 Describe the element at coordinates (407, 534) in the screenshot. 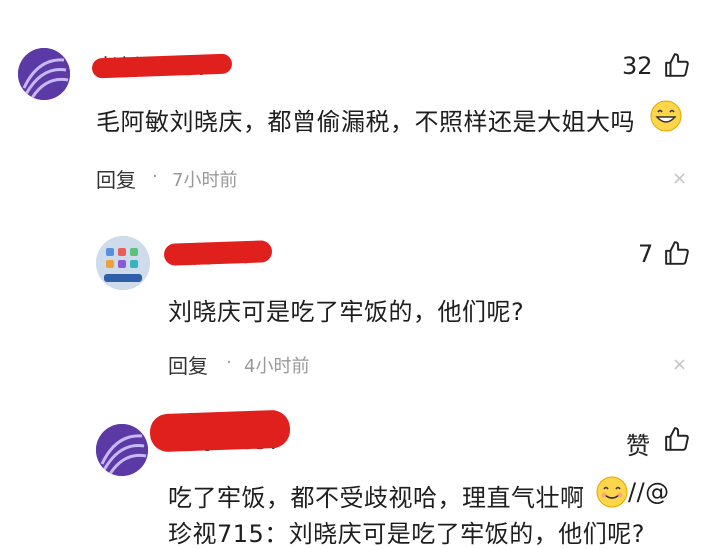

I see `quoted-comment-text: 珍视715：刘晓庆可是吃了牢饭的，他们呢?` at that location.